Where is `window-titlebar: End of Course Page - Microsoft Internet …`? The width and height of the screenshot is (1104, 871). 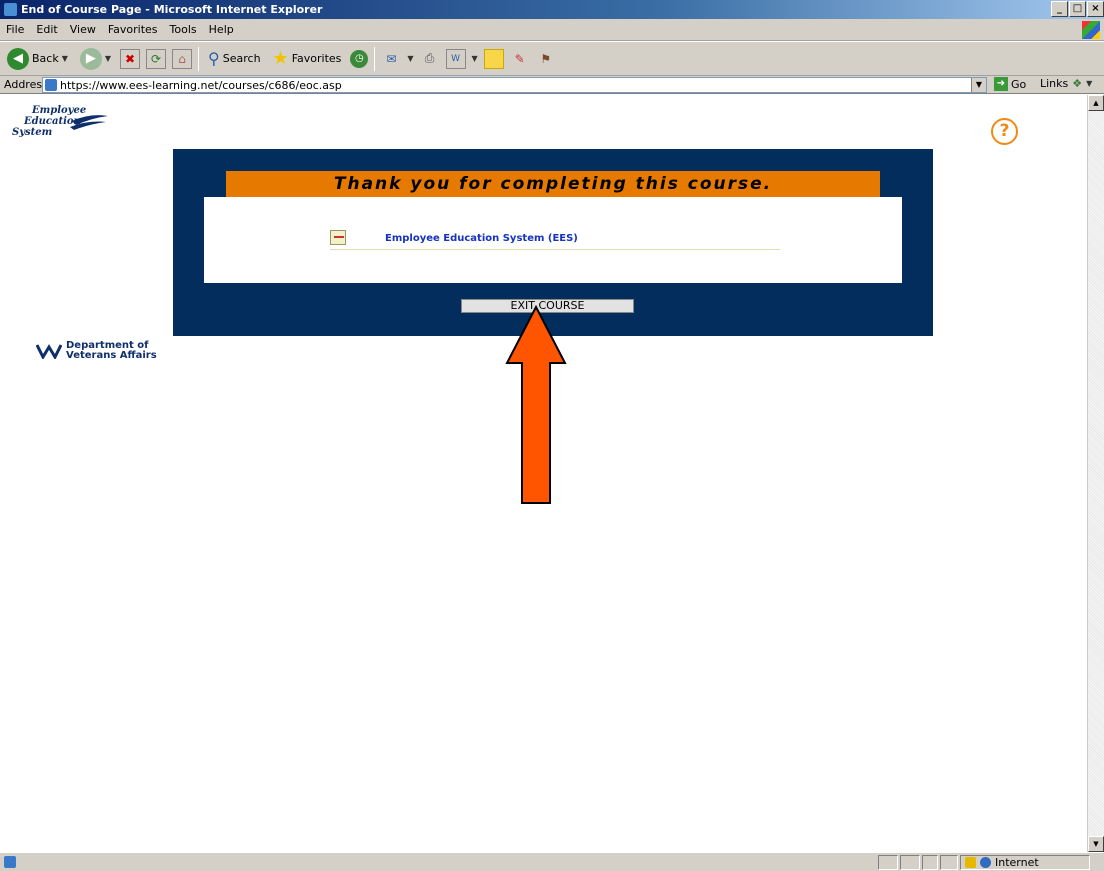
window-titlebar: End of Course Page - Microsoft Internet … is located at coordinates (552, 9).